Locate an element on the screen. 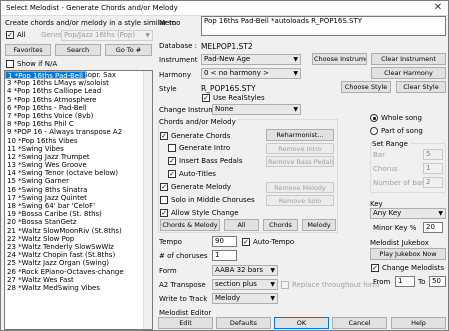 Image resolution: width=449 pixels, height=331 pixels. list-item: 11 *Swing Vibes is located at coordinates (78, 149).